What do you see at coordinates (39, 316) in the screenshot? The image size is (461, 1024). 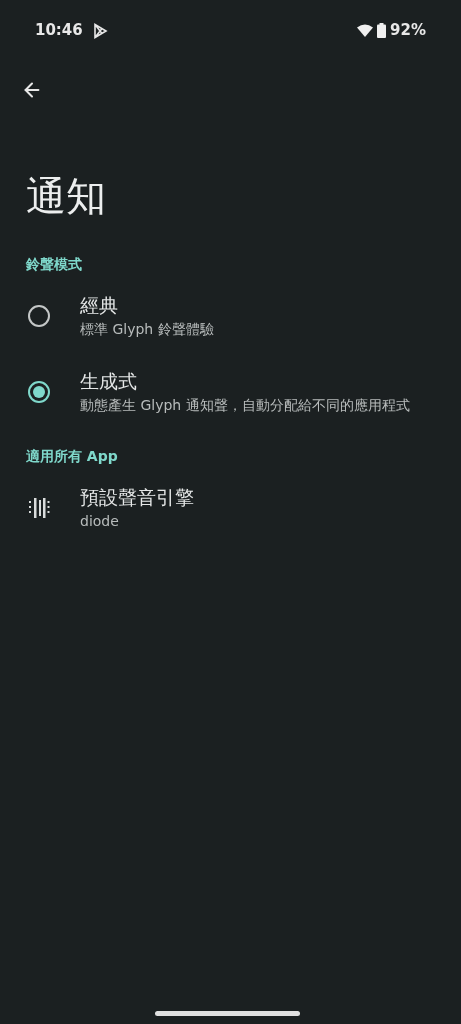 I see `radio-button` at bounding box center [39, 316].